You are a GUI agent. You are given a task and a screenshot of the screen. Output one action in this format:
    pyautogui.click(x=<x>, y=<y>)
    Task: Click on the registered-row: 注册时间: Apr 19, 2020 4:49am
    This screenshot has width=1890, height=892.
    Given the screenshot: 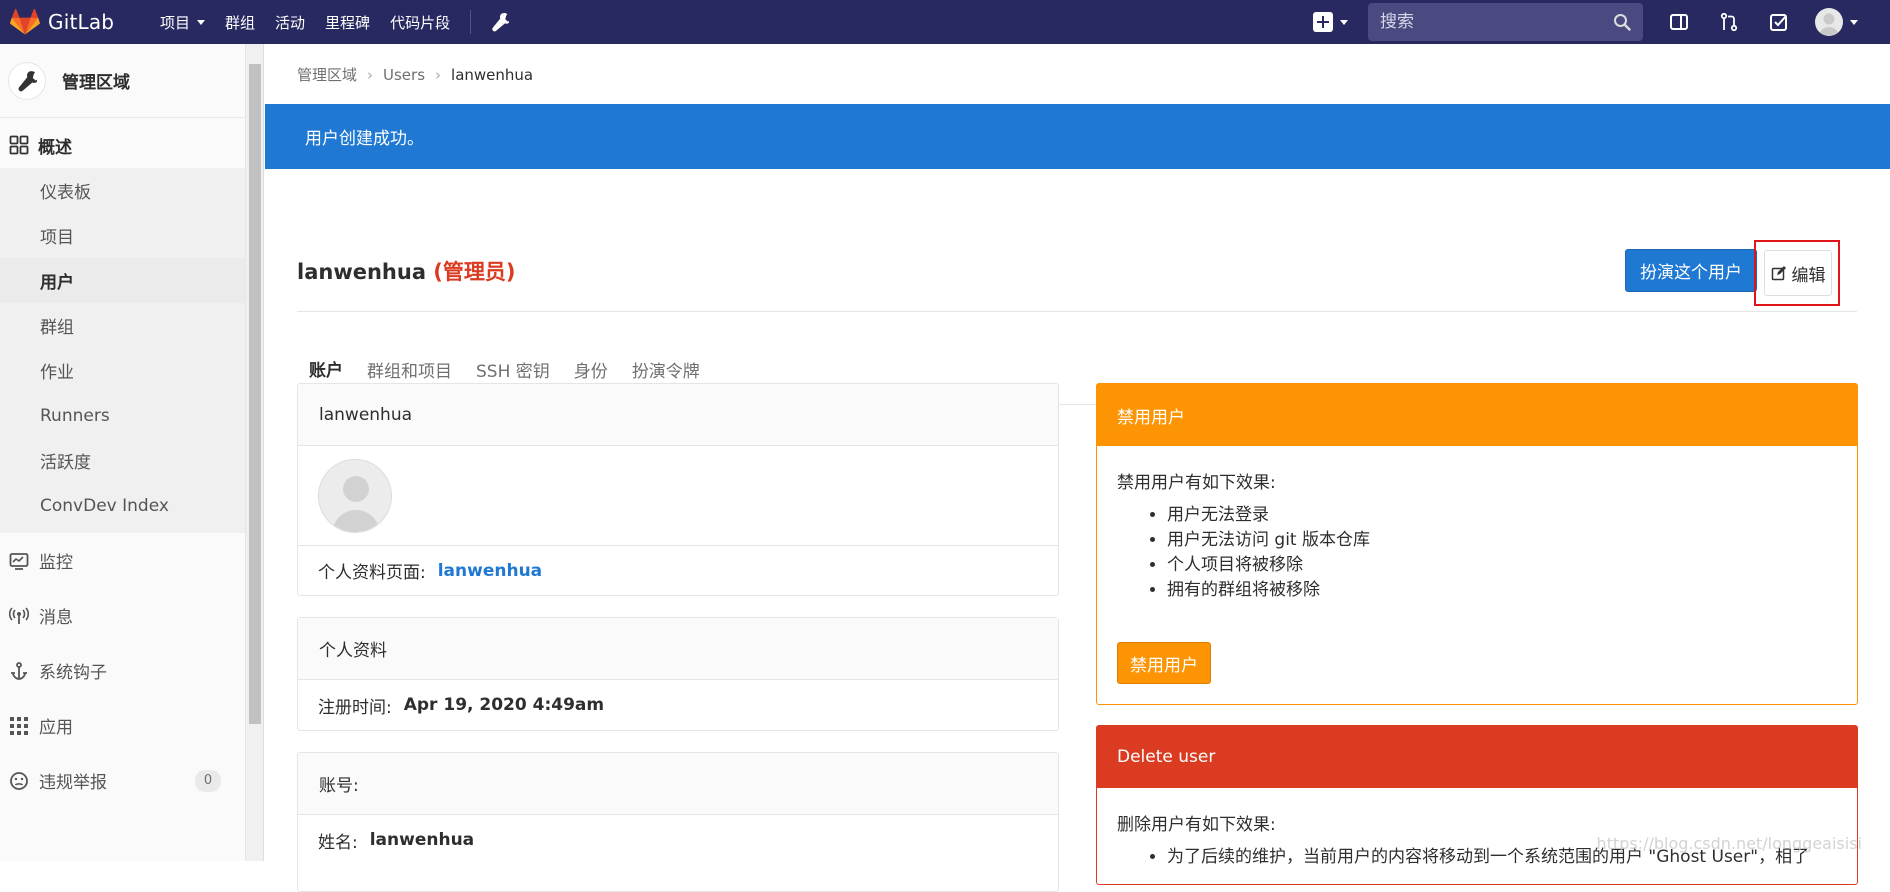 What is the action you would take?
    pyautogui.click(x=678, y=705)
    